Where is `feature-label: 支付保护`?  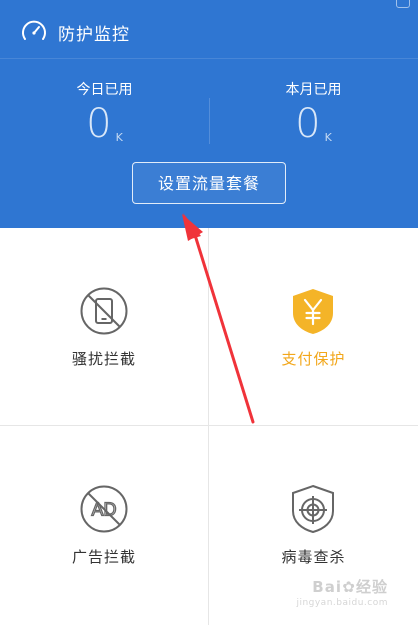
feature-label: 支付保护 is located at coordinates (313, 359).